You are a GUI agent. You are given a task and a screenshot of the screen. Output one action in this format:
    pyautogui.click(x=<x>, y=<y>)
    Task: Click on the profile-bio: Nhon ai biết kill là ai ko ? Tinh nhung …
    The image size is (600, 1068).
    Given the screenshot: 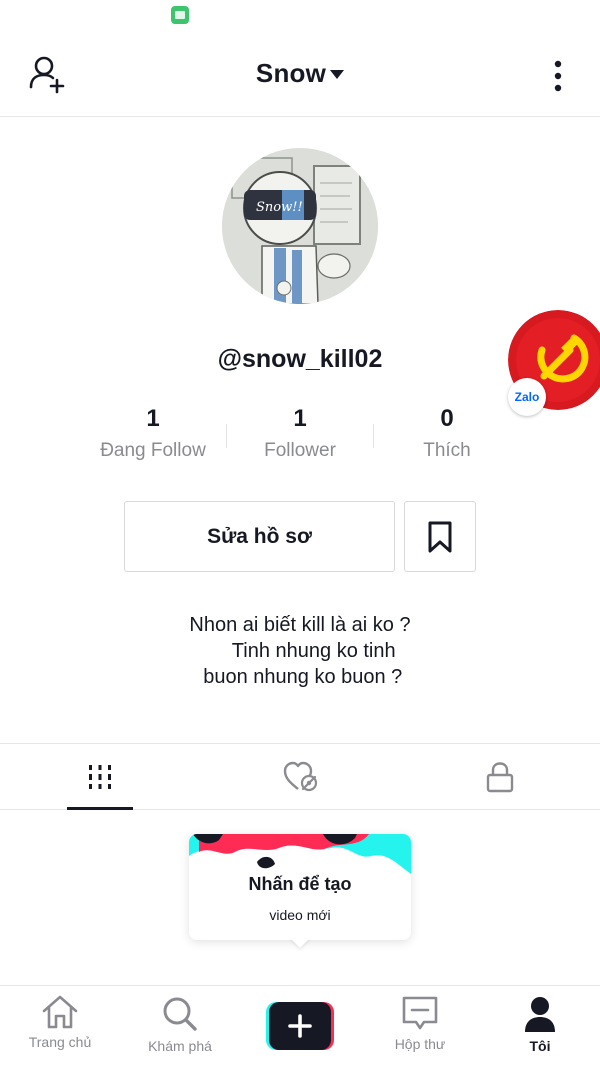 What is the action you would take?
    pyautogui.click(x=300, y=651)
    